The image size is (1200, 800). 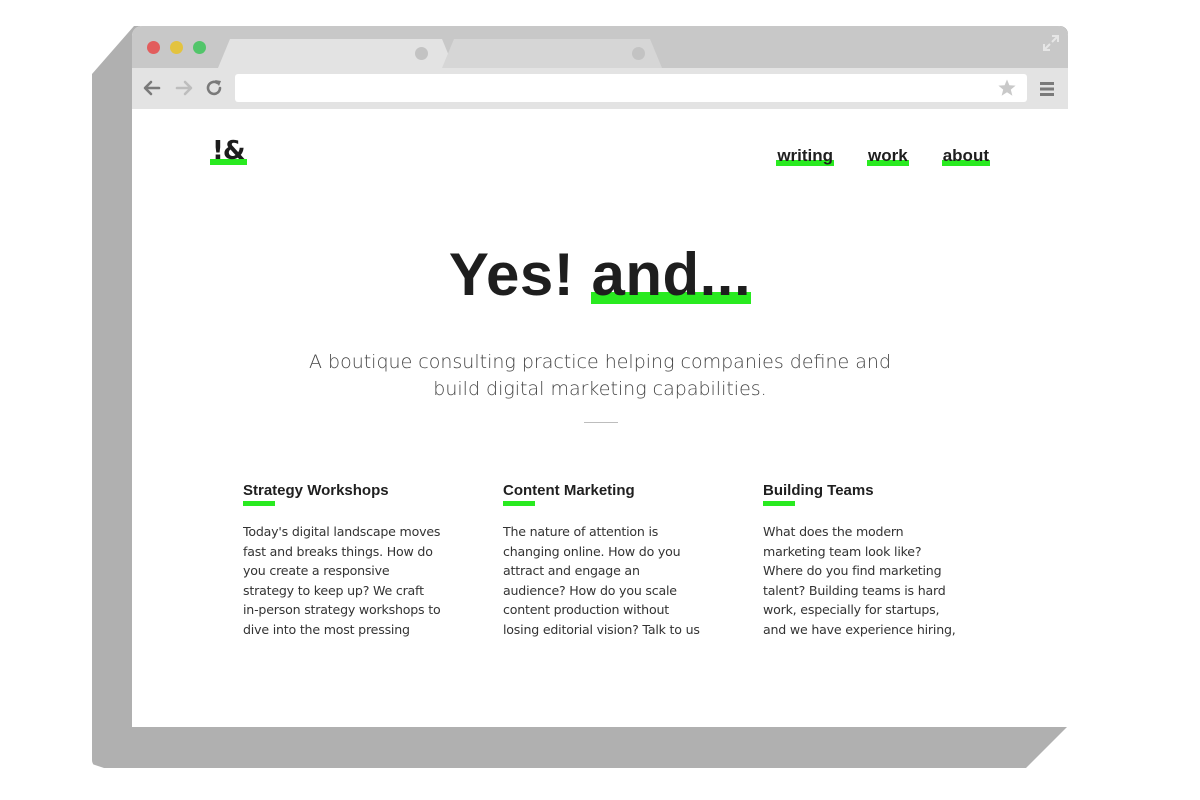 I want to click on tab-inactive, so click(x=552, y=53).